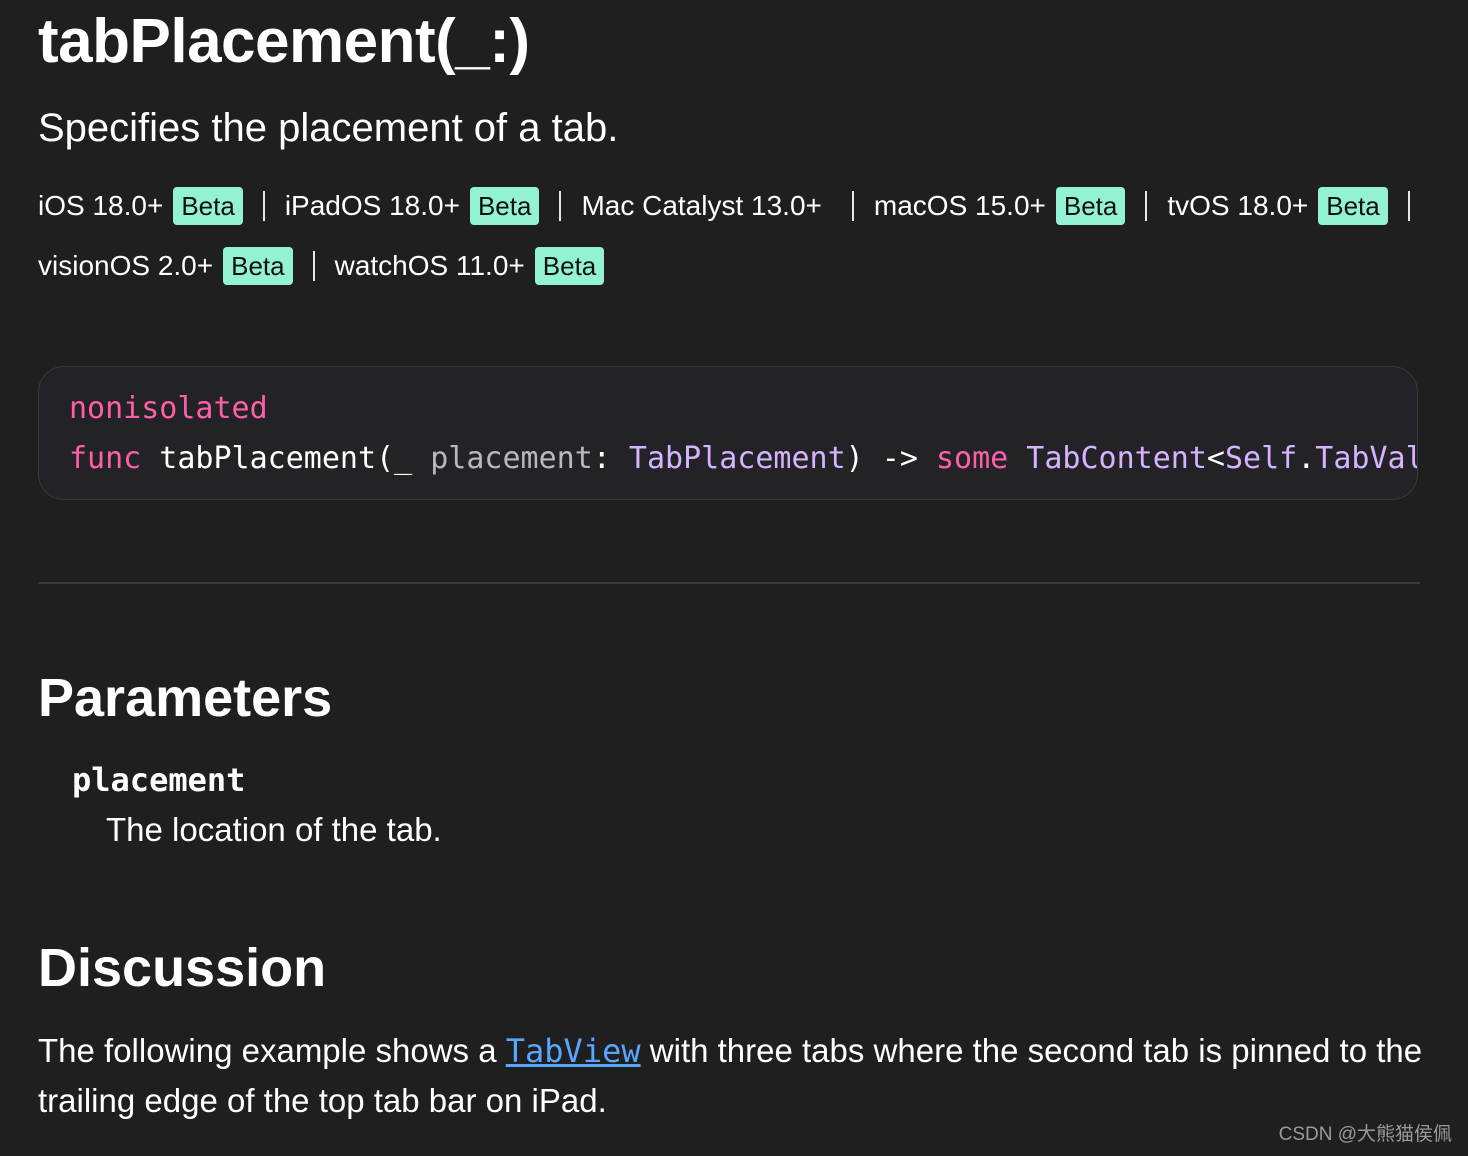  Describe the element at coordinates (511, 458) in the screenshot. I see `code-param-label: placement` at that location.